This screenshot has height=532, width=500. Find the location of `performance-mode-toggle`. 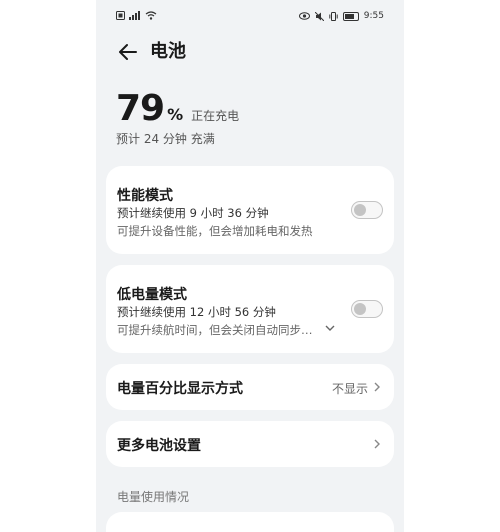

performance-mode-toggle is located at coordinates (367, 210).